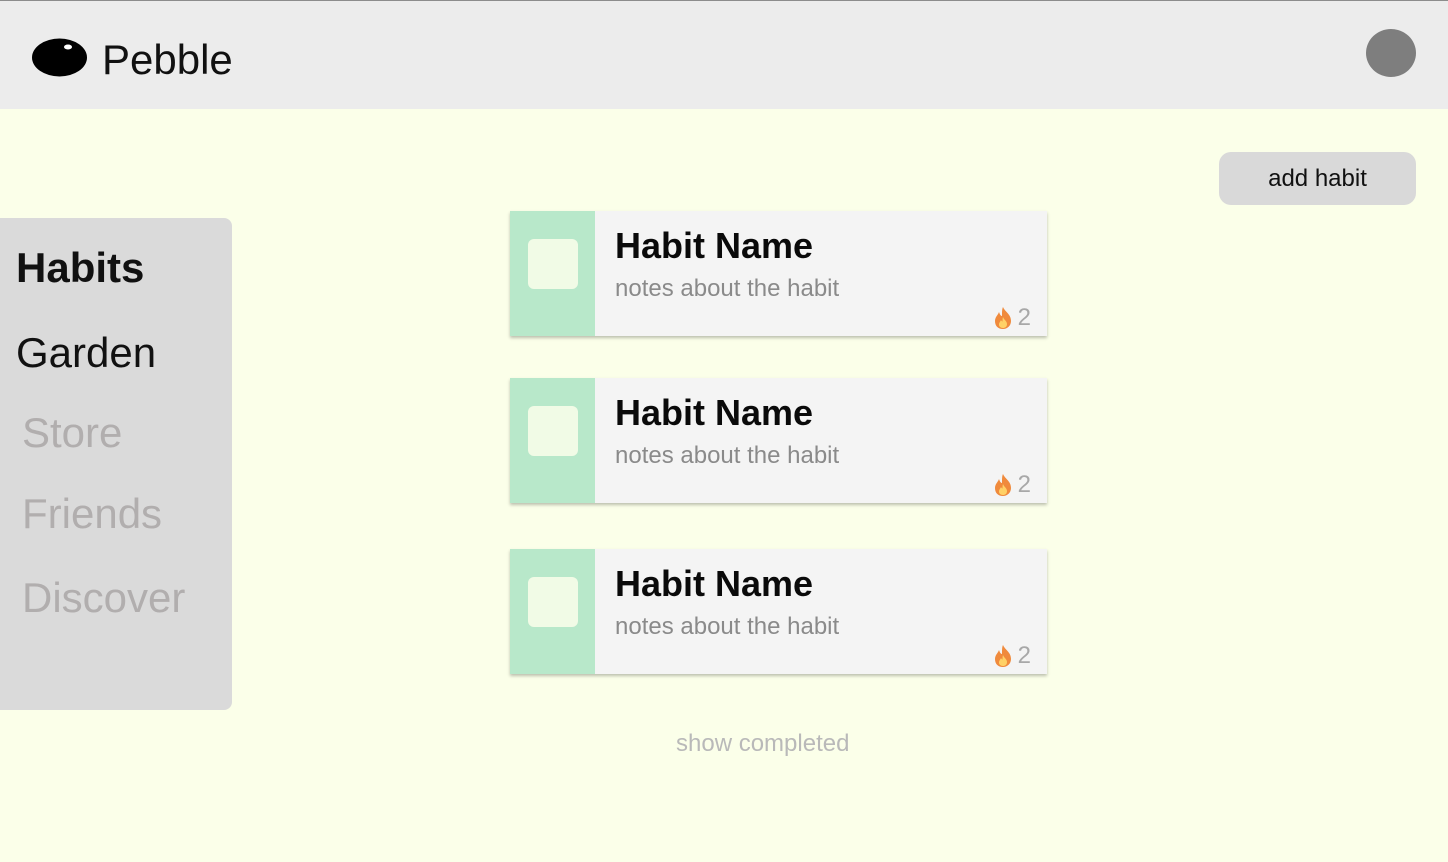 The height and width of the screenshot is (862, 1448). What do you see at coordinates (116, 464) in the screenshot?
I see `sidebar: Habits Garden Store Friends Discover` at bounding box center [116, 464].